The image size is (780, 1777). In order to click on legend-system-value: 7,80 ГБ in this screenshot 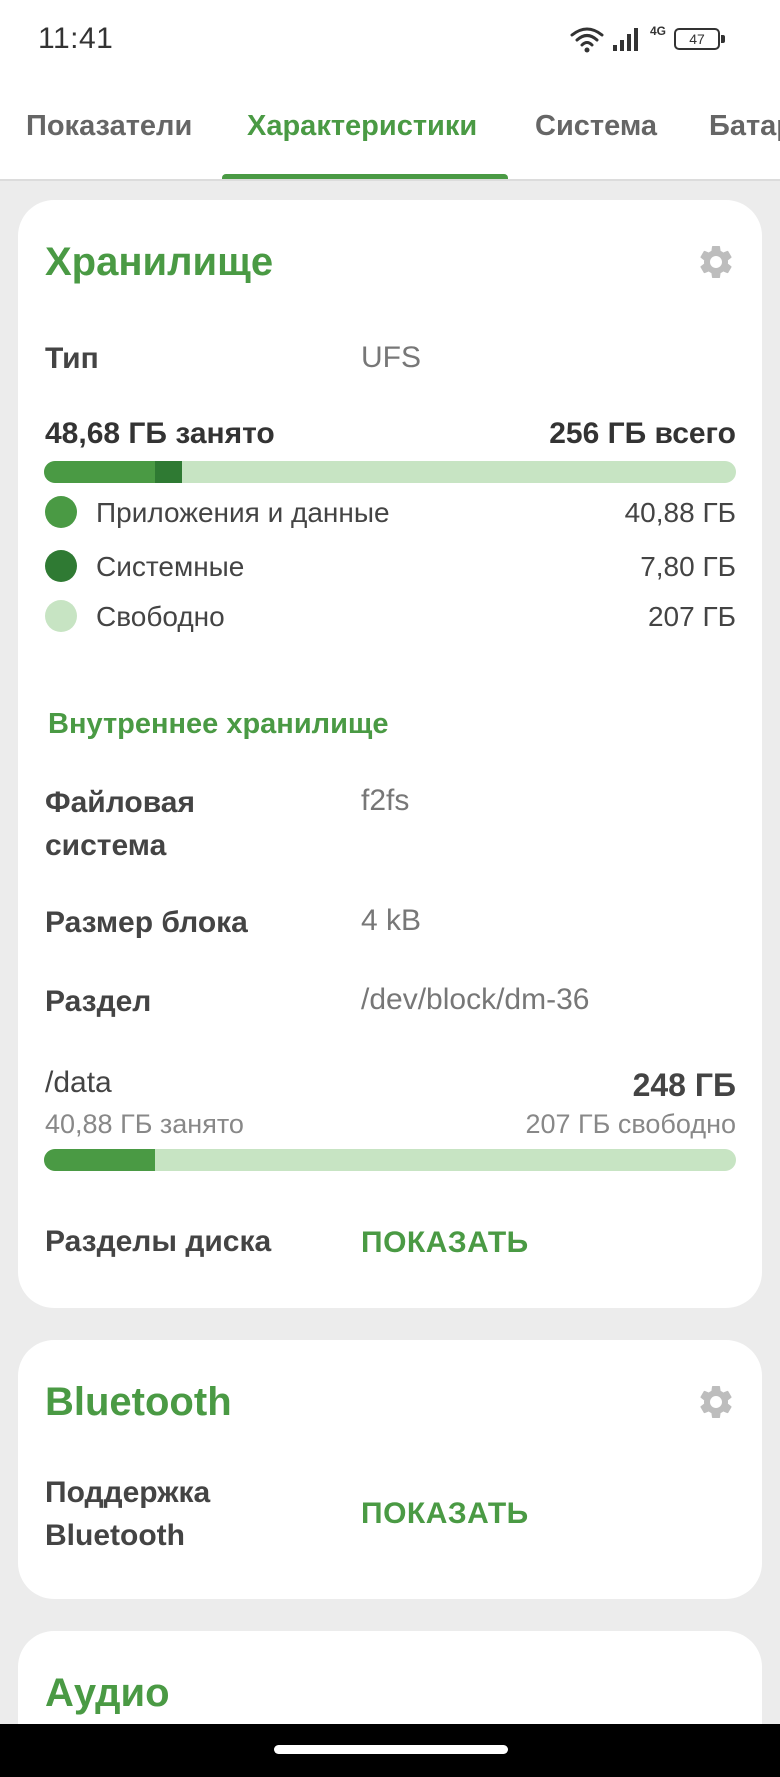, I will do `click(688, 566)`.